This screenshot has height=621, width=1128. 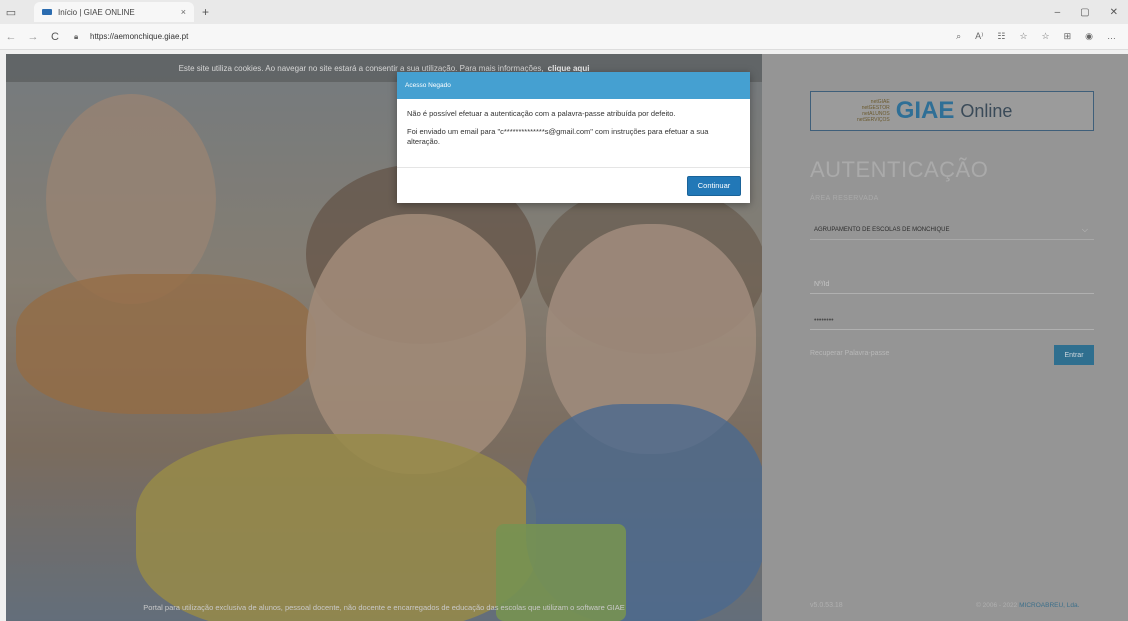 I want to click on tab-close-icon: ×, so click(x=183, y=12).